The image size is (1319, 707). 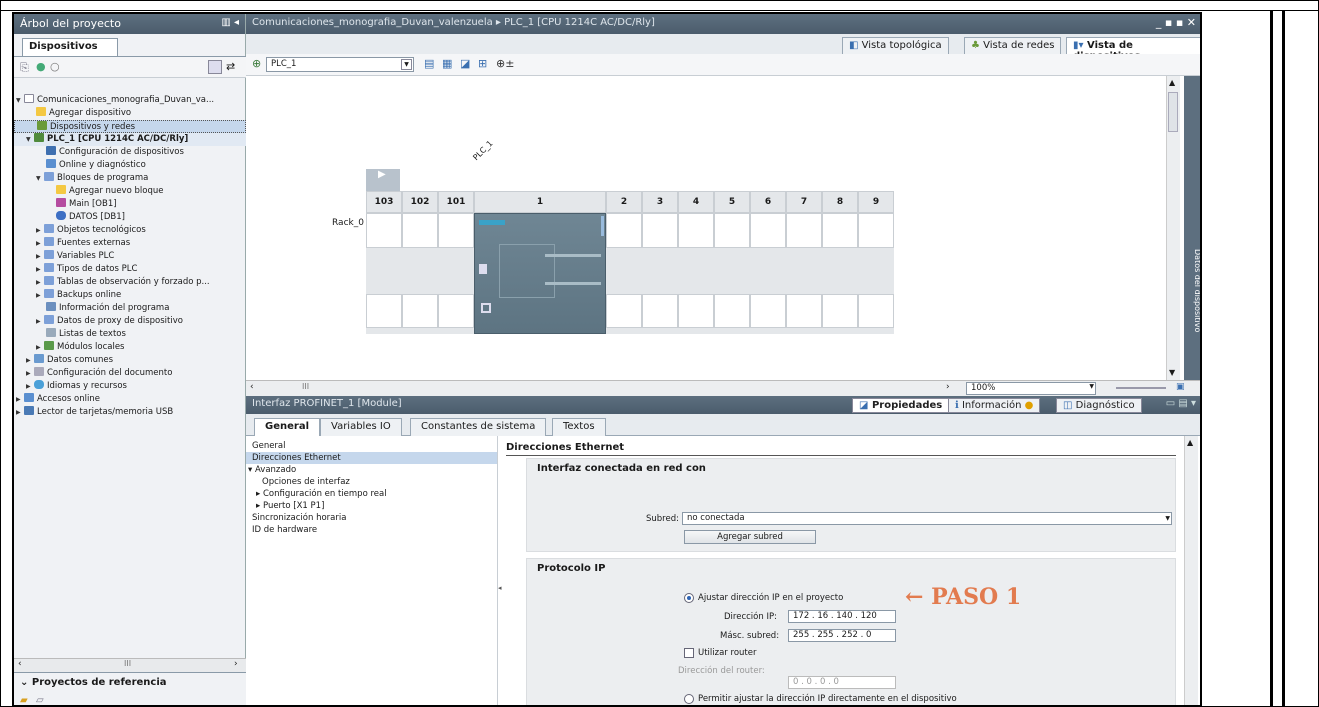 What do you see at coordinates (1180, 387) in the screenshot?
I see `overview-icon: ▣` at bounding box center [1180, 387].